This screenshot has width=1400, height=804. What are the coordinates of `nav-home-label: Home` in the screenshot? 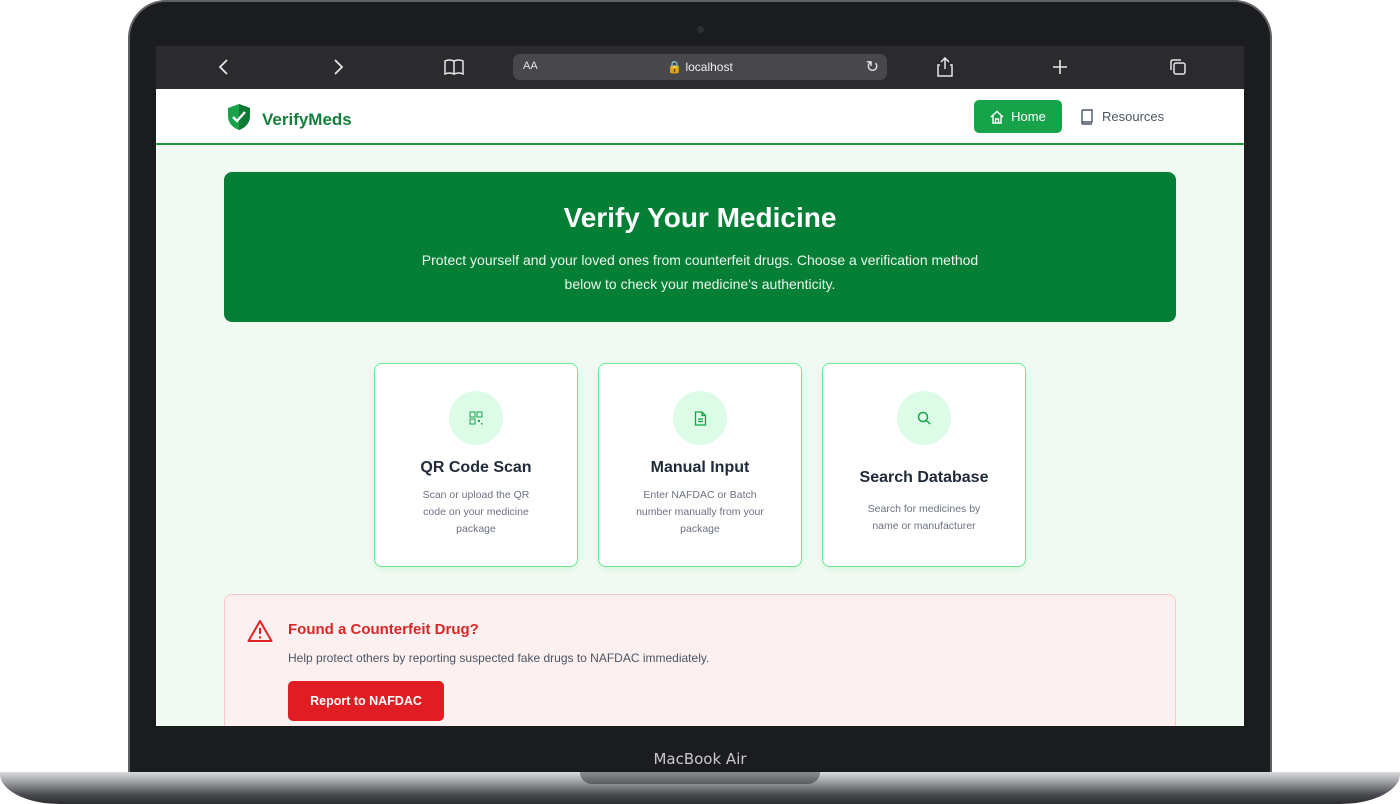 It's located at (1028, 116).